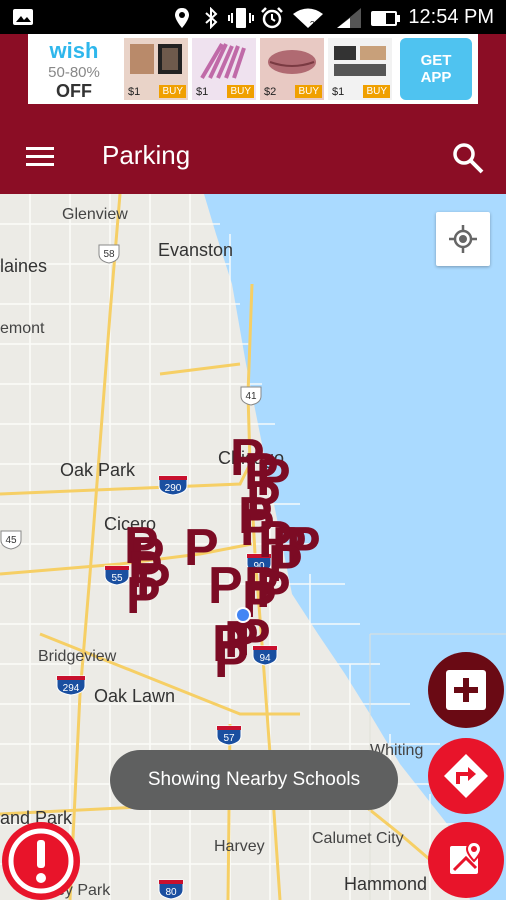 This screenshot has height=900, width=506. I want to click on signal-icon, so click(349, 18).